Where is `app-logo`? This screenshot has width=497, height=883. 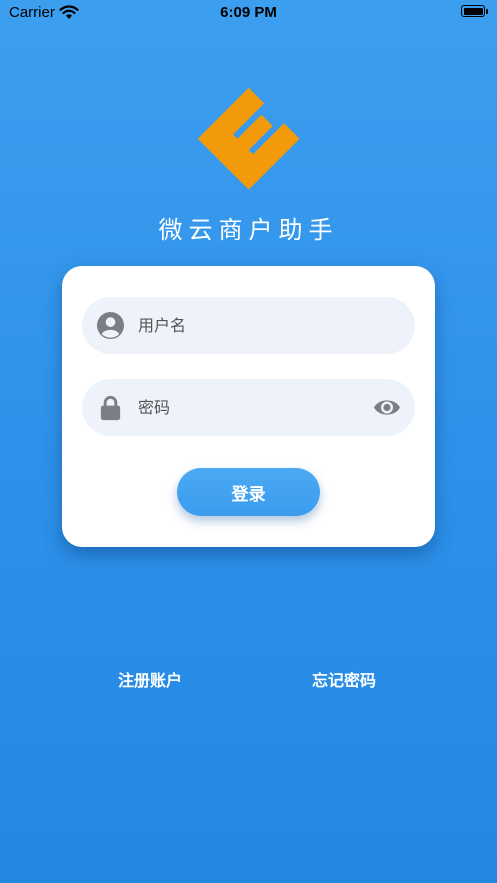 app-logo is located at coordinates (248, 138).